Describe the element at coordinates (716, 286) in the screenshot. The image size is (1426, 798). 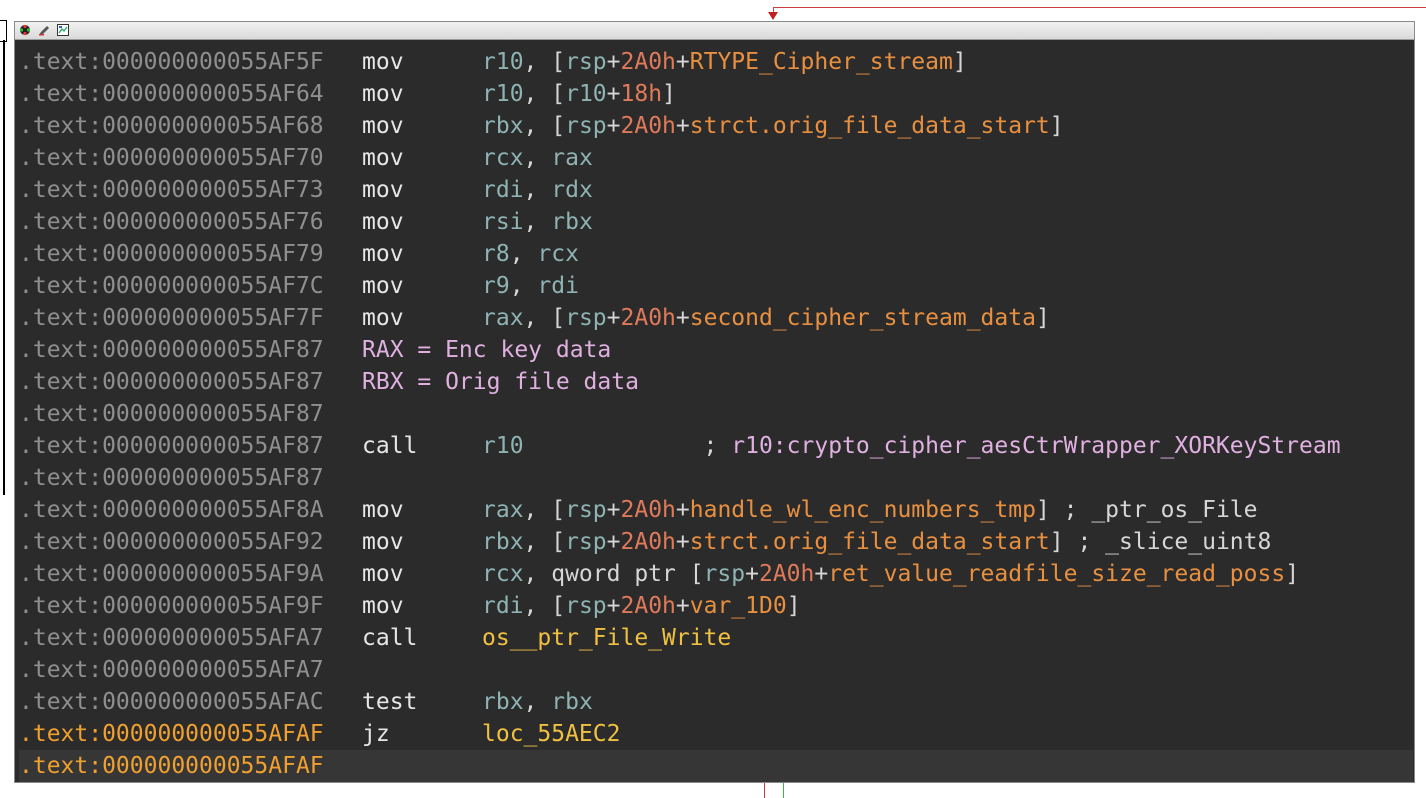
I see `disasm-line: .text:000000000055AF7C mov r9, rdi` at that location.